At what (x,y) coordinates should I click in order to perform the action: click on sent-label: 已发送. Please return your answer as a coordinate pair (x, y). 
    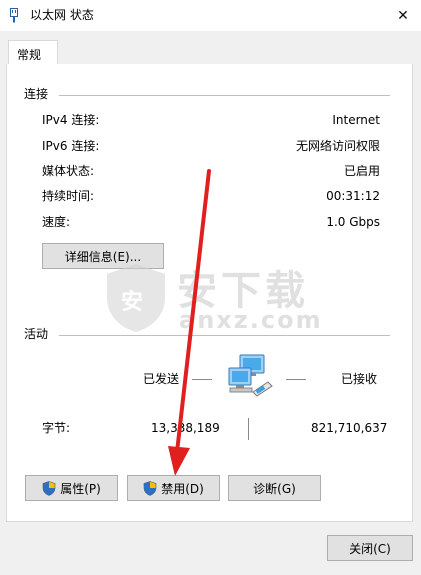
    Looking at the image, I should click on (161, 379).